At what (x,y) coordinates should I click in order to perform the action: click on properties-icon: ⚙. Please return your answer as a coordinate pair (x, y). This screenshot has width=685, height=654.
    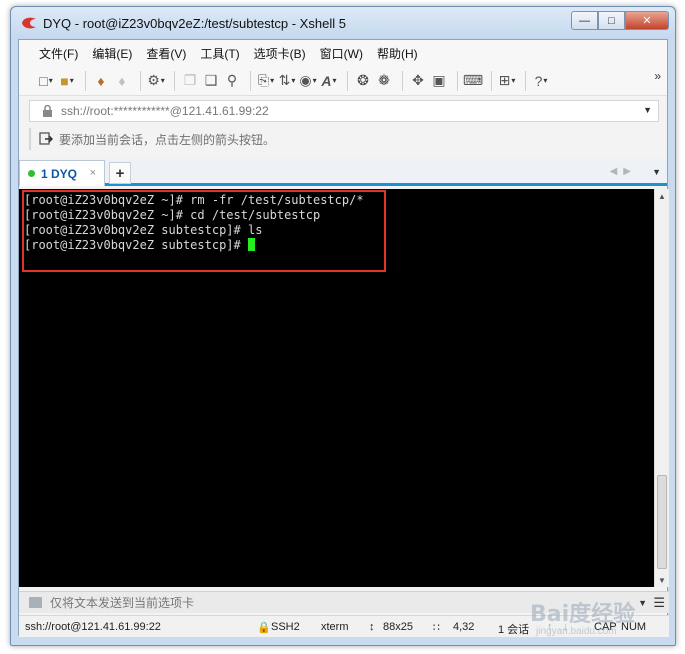
    Looking at the image, I should click on (156, 81).